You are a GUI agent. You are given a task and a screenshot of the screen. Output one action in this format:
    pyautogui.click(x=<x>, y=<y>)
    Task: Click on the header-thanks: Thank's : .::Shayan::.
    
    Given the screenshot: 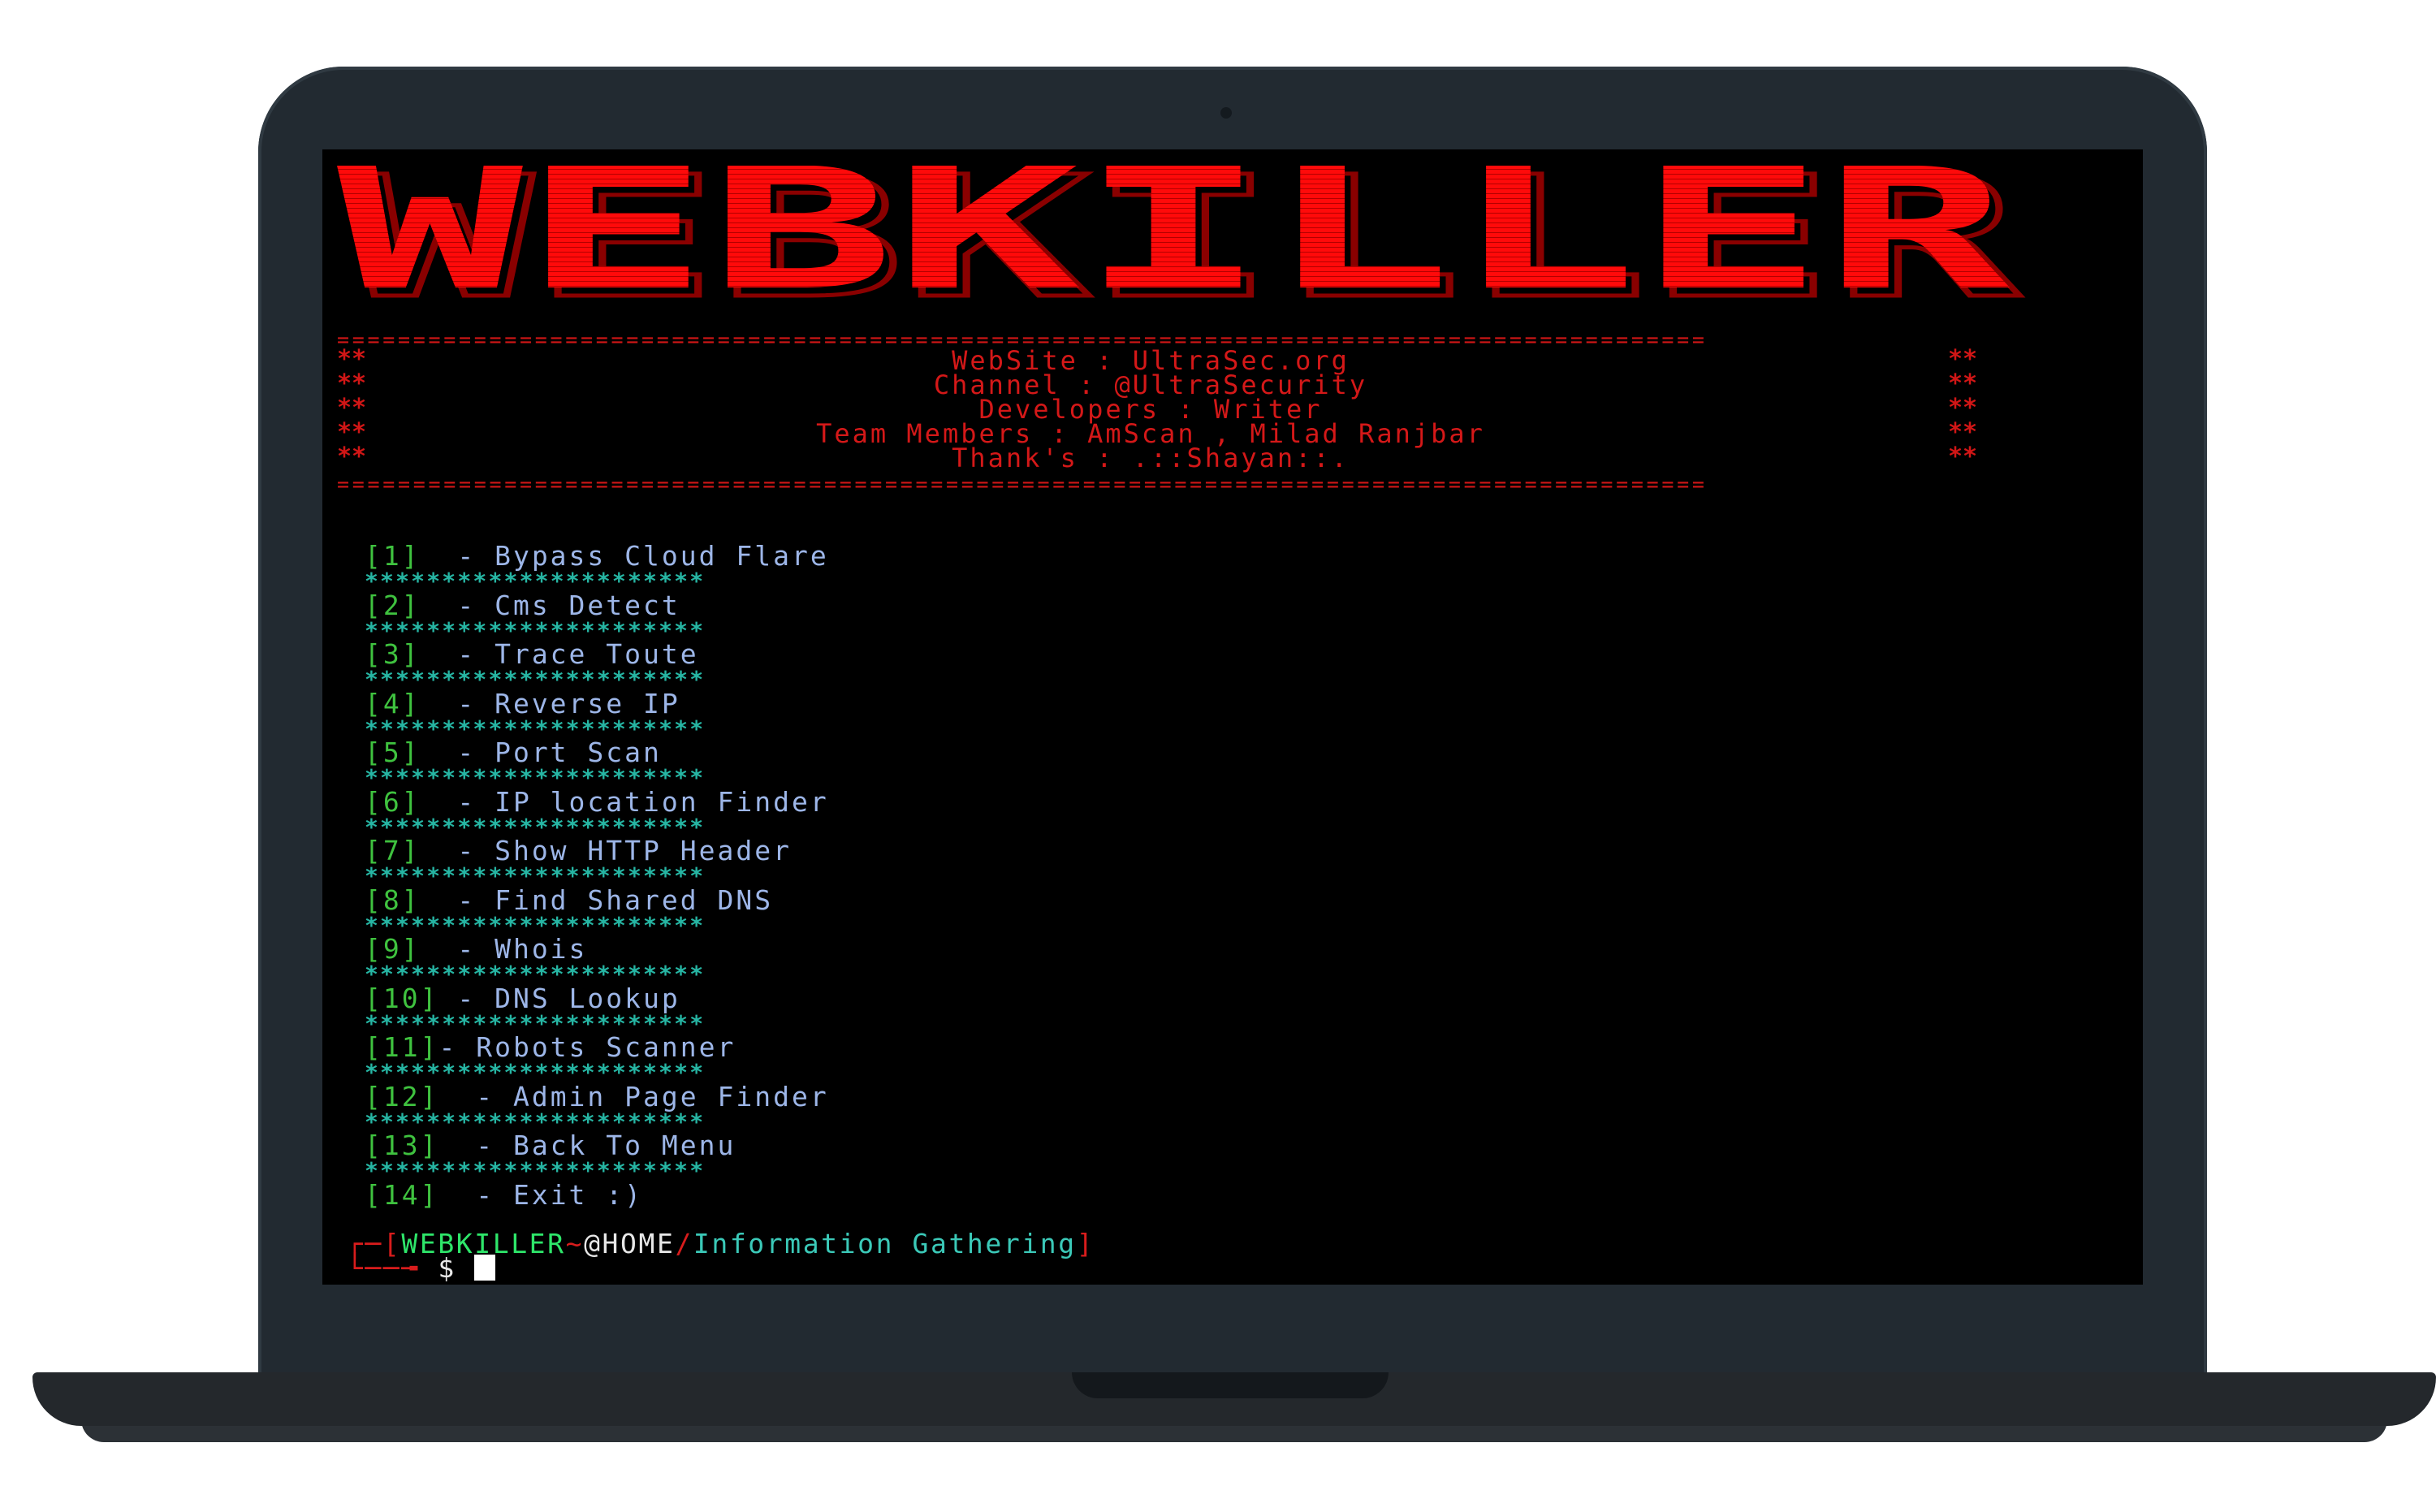 What is the action you would take?
    pyautogui.click(x=1151, y=458)
    